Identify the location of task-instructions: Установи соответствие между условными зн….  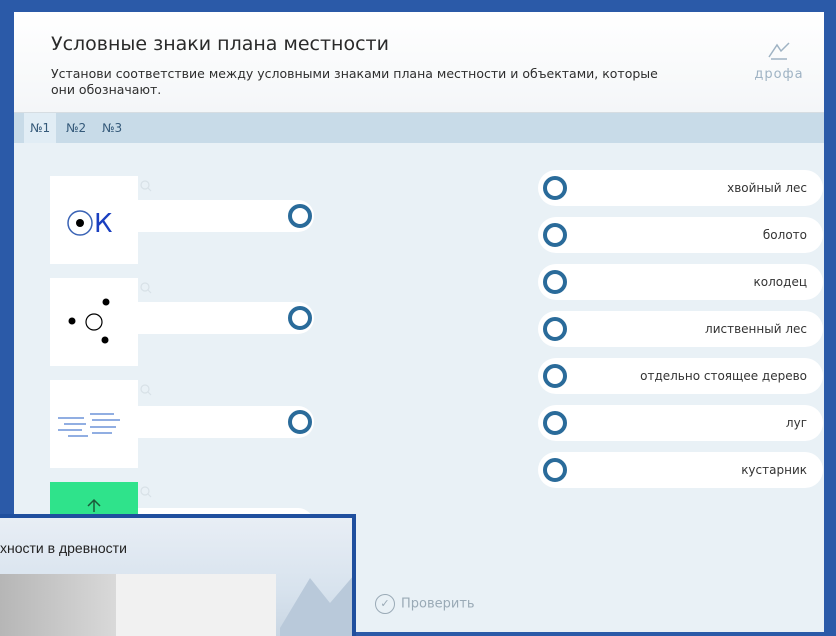
(354, 81).